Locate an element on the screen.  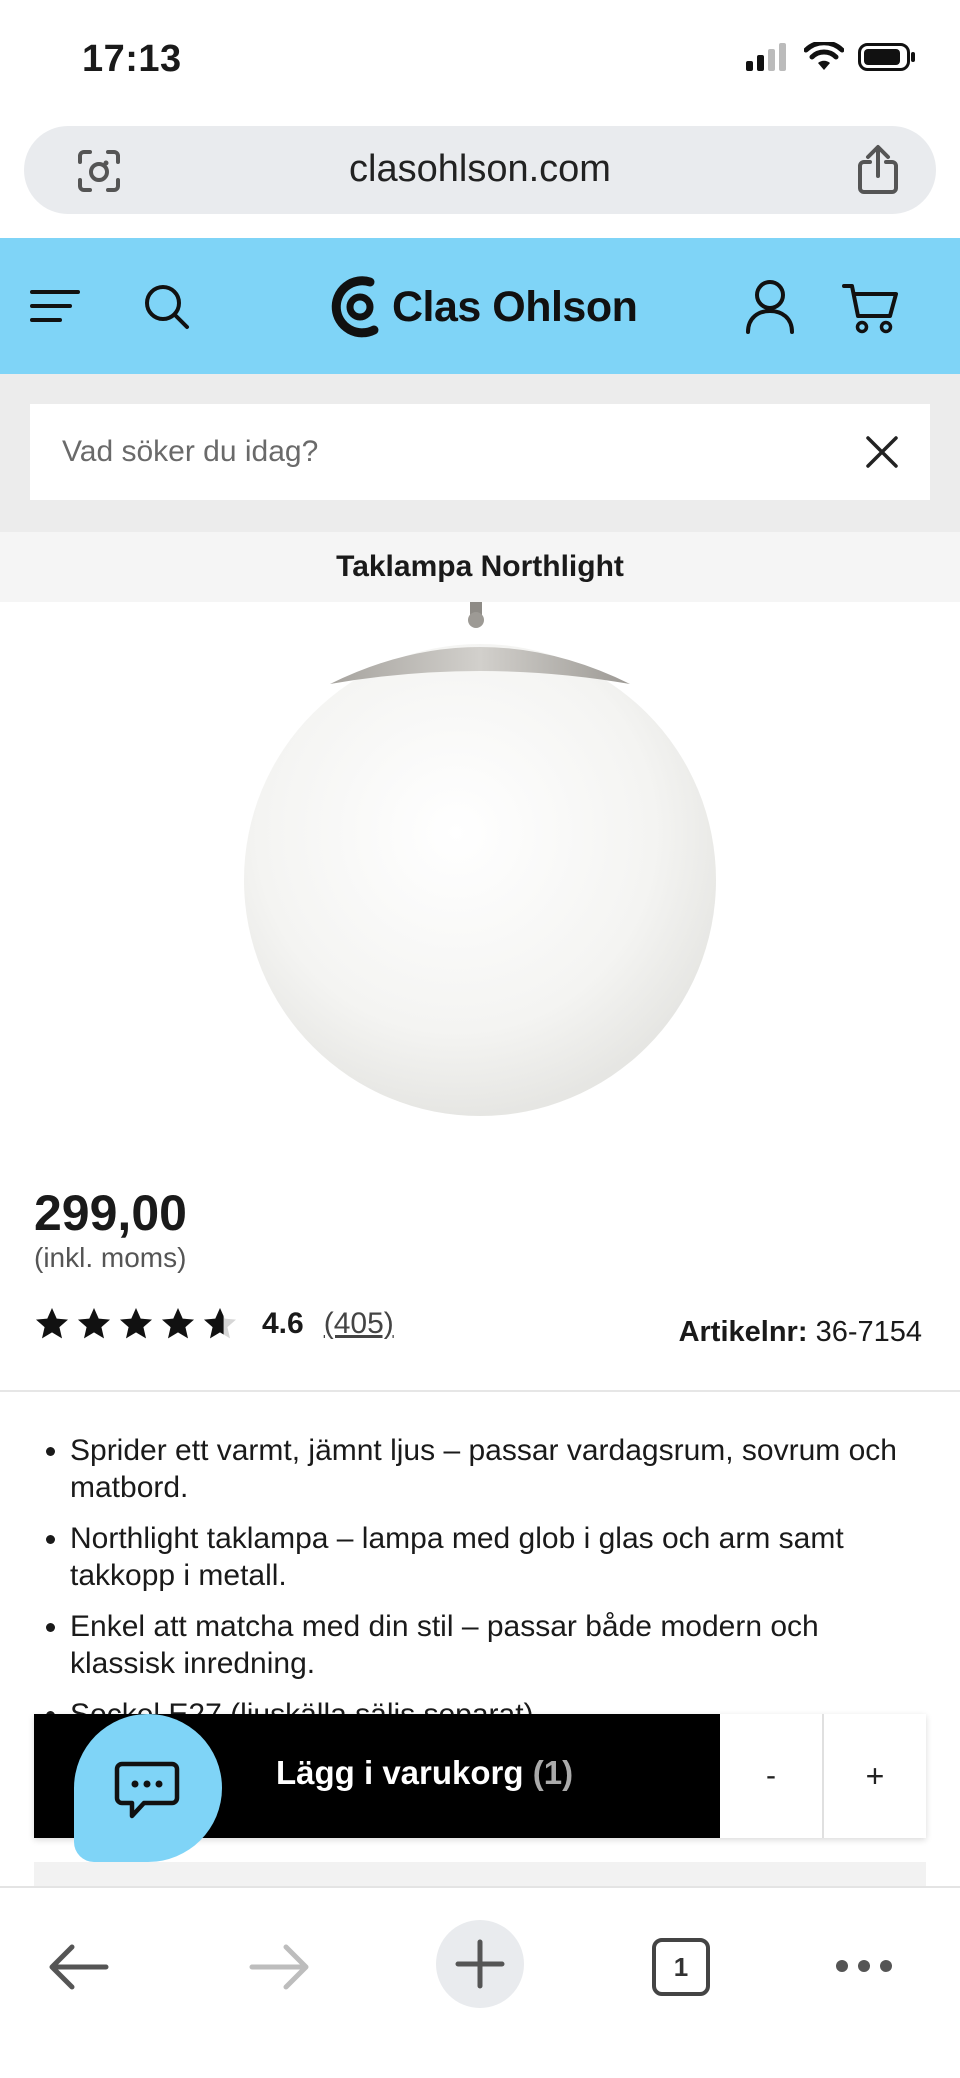
article-number: Artikelnr: 36-7154 is located at coordinates (800, 1332).